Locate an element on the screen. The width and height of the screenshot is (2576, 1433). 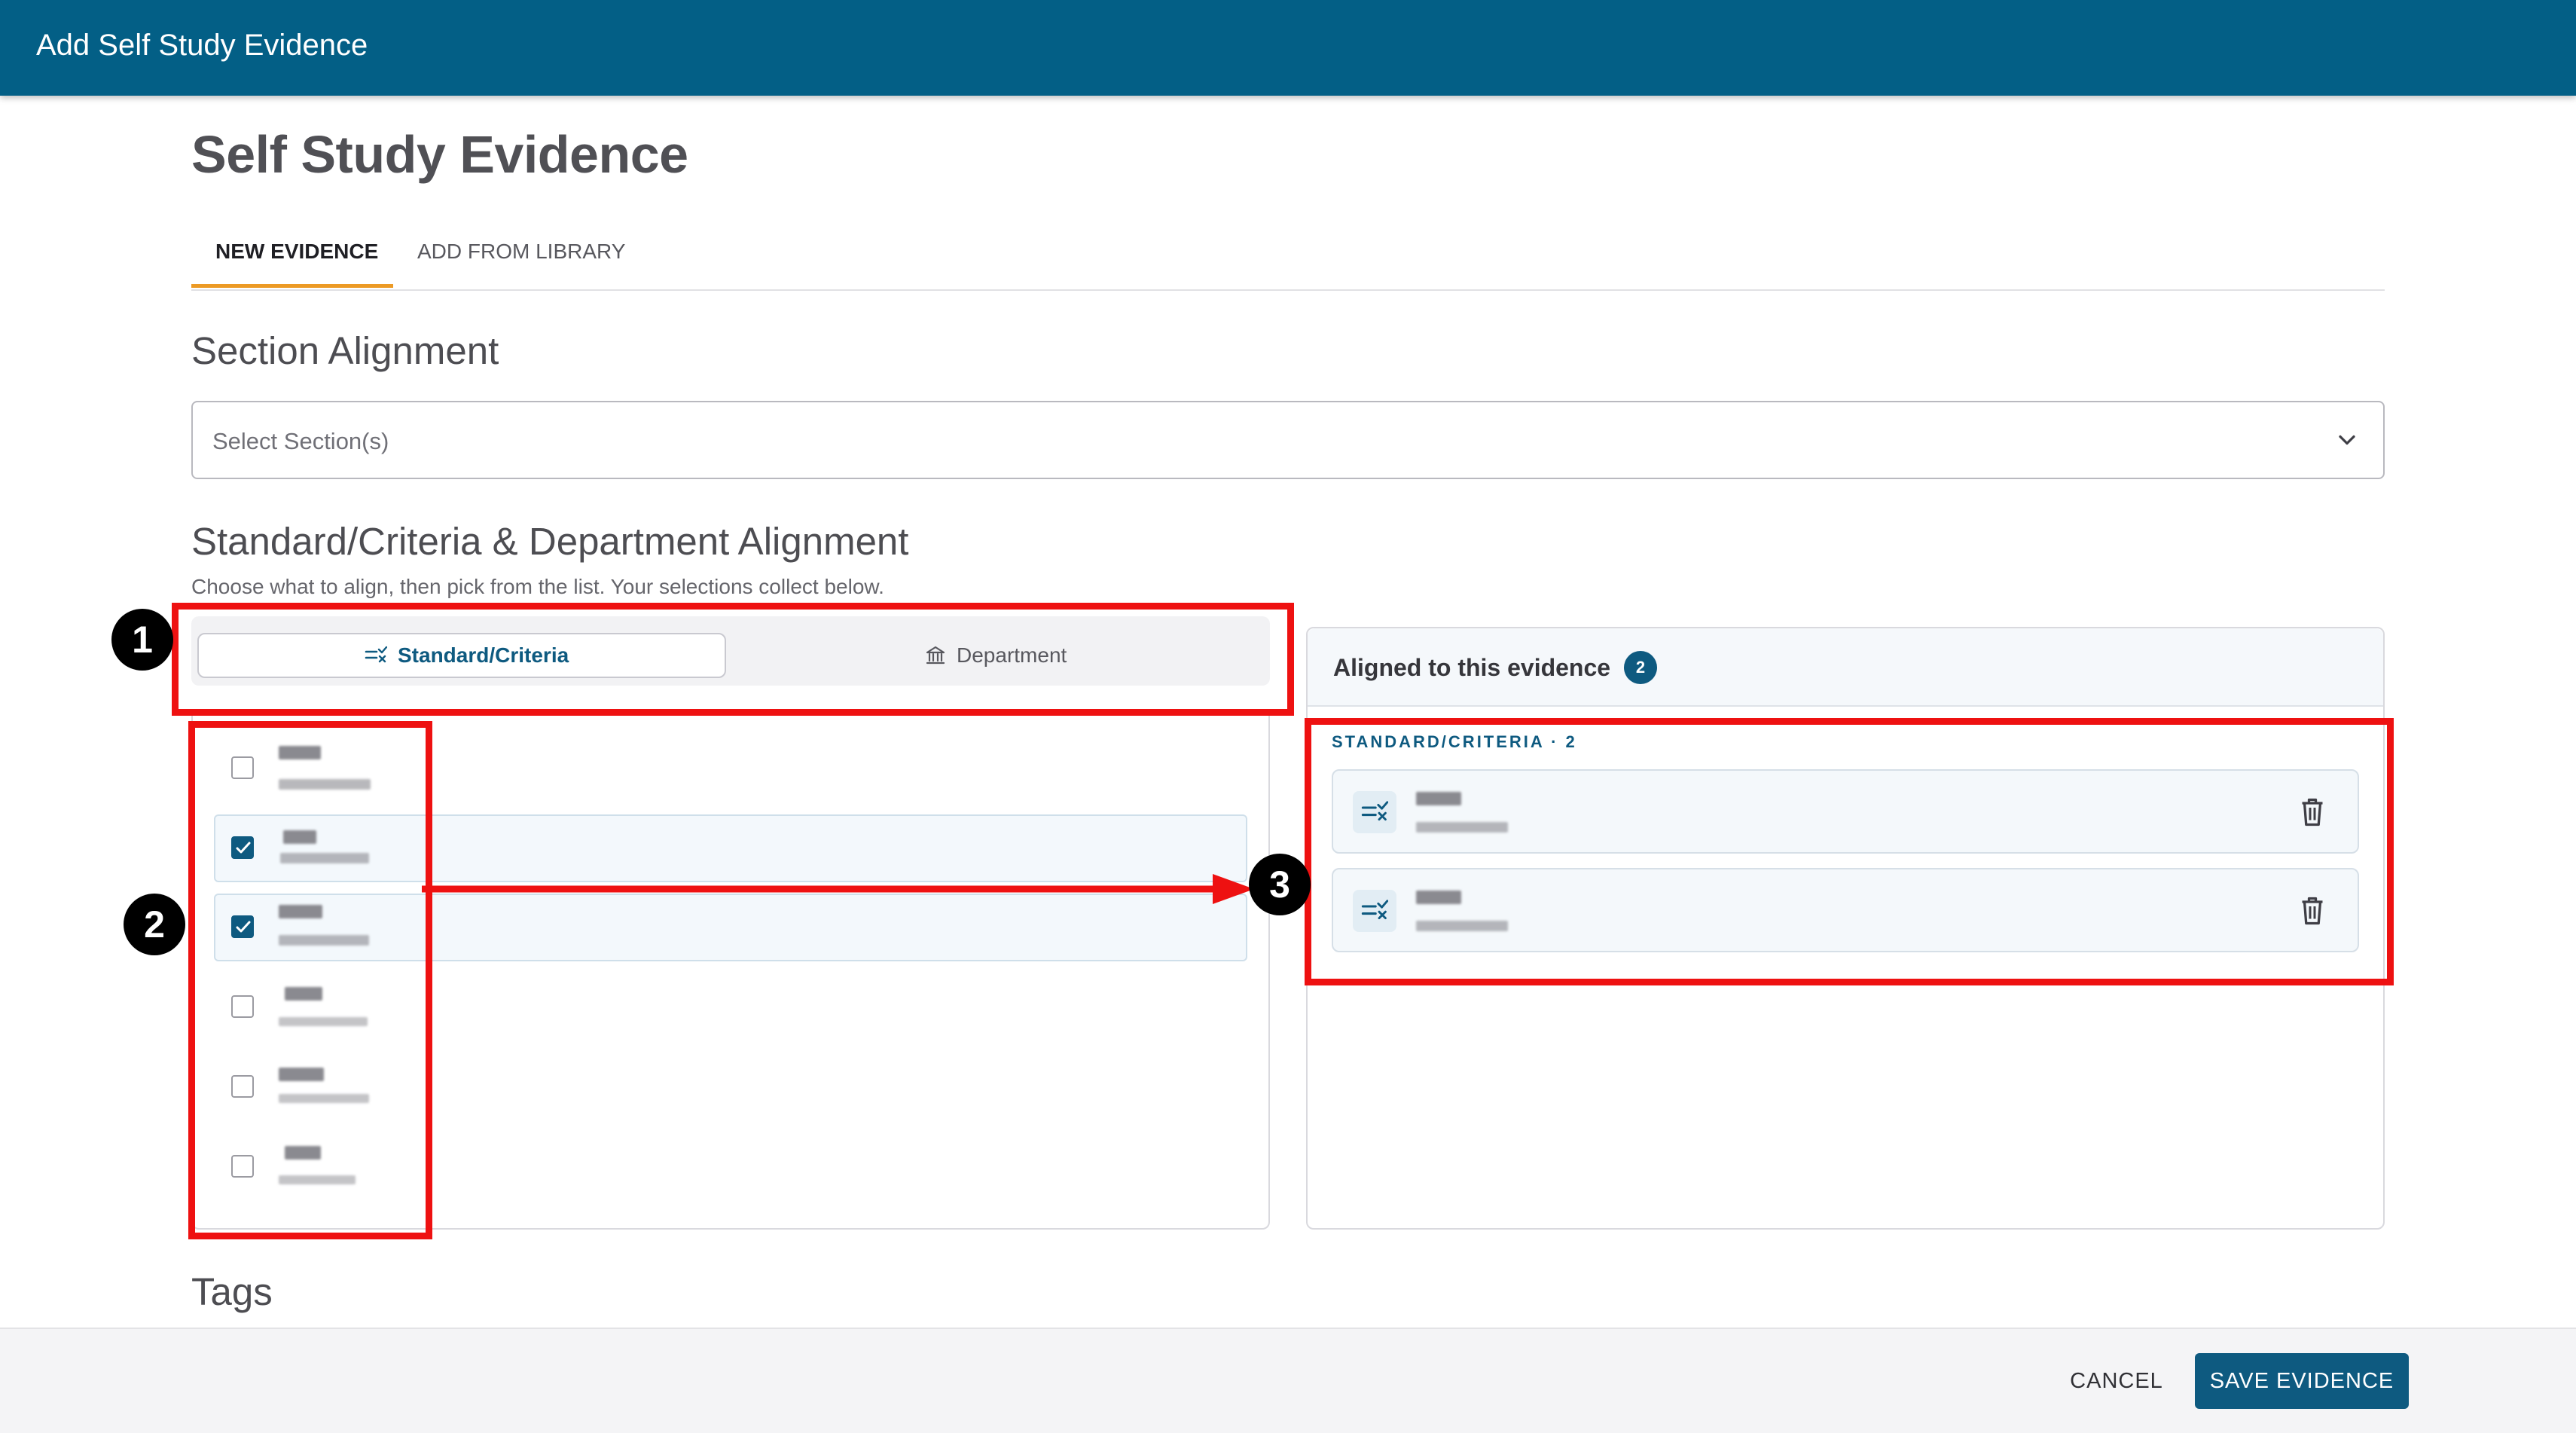
active-tab-indicator is located at coordinates (292, 286).